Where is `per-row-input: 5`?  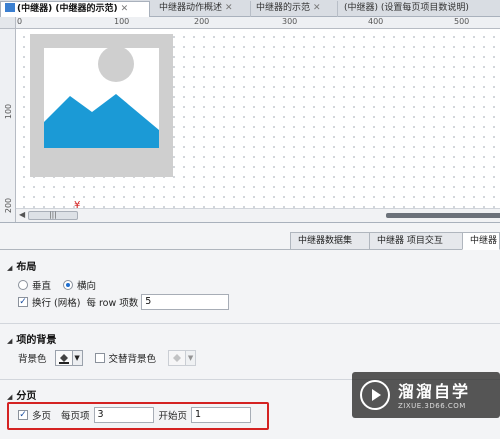
per-row-input: 5 is located at coordinates (185, 302).